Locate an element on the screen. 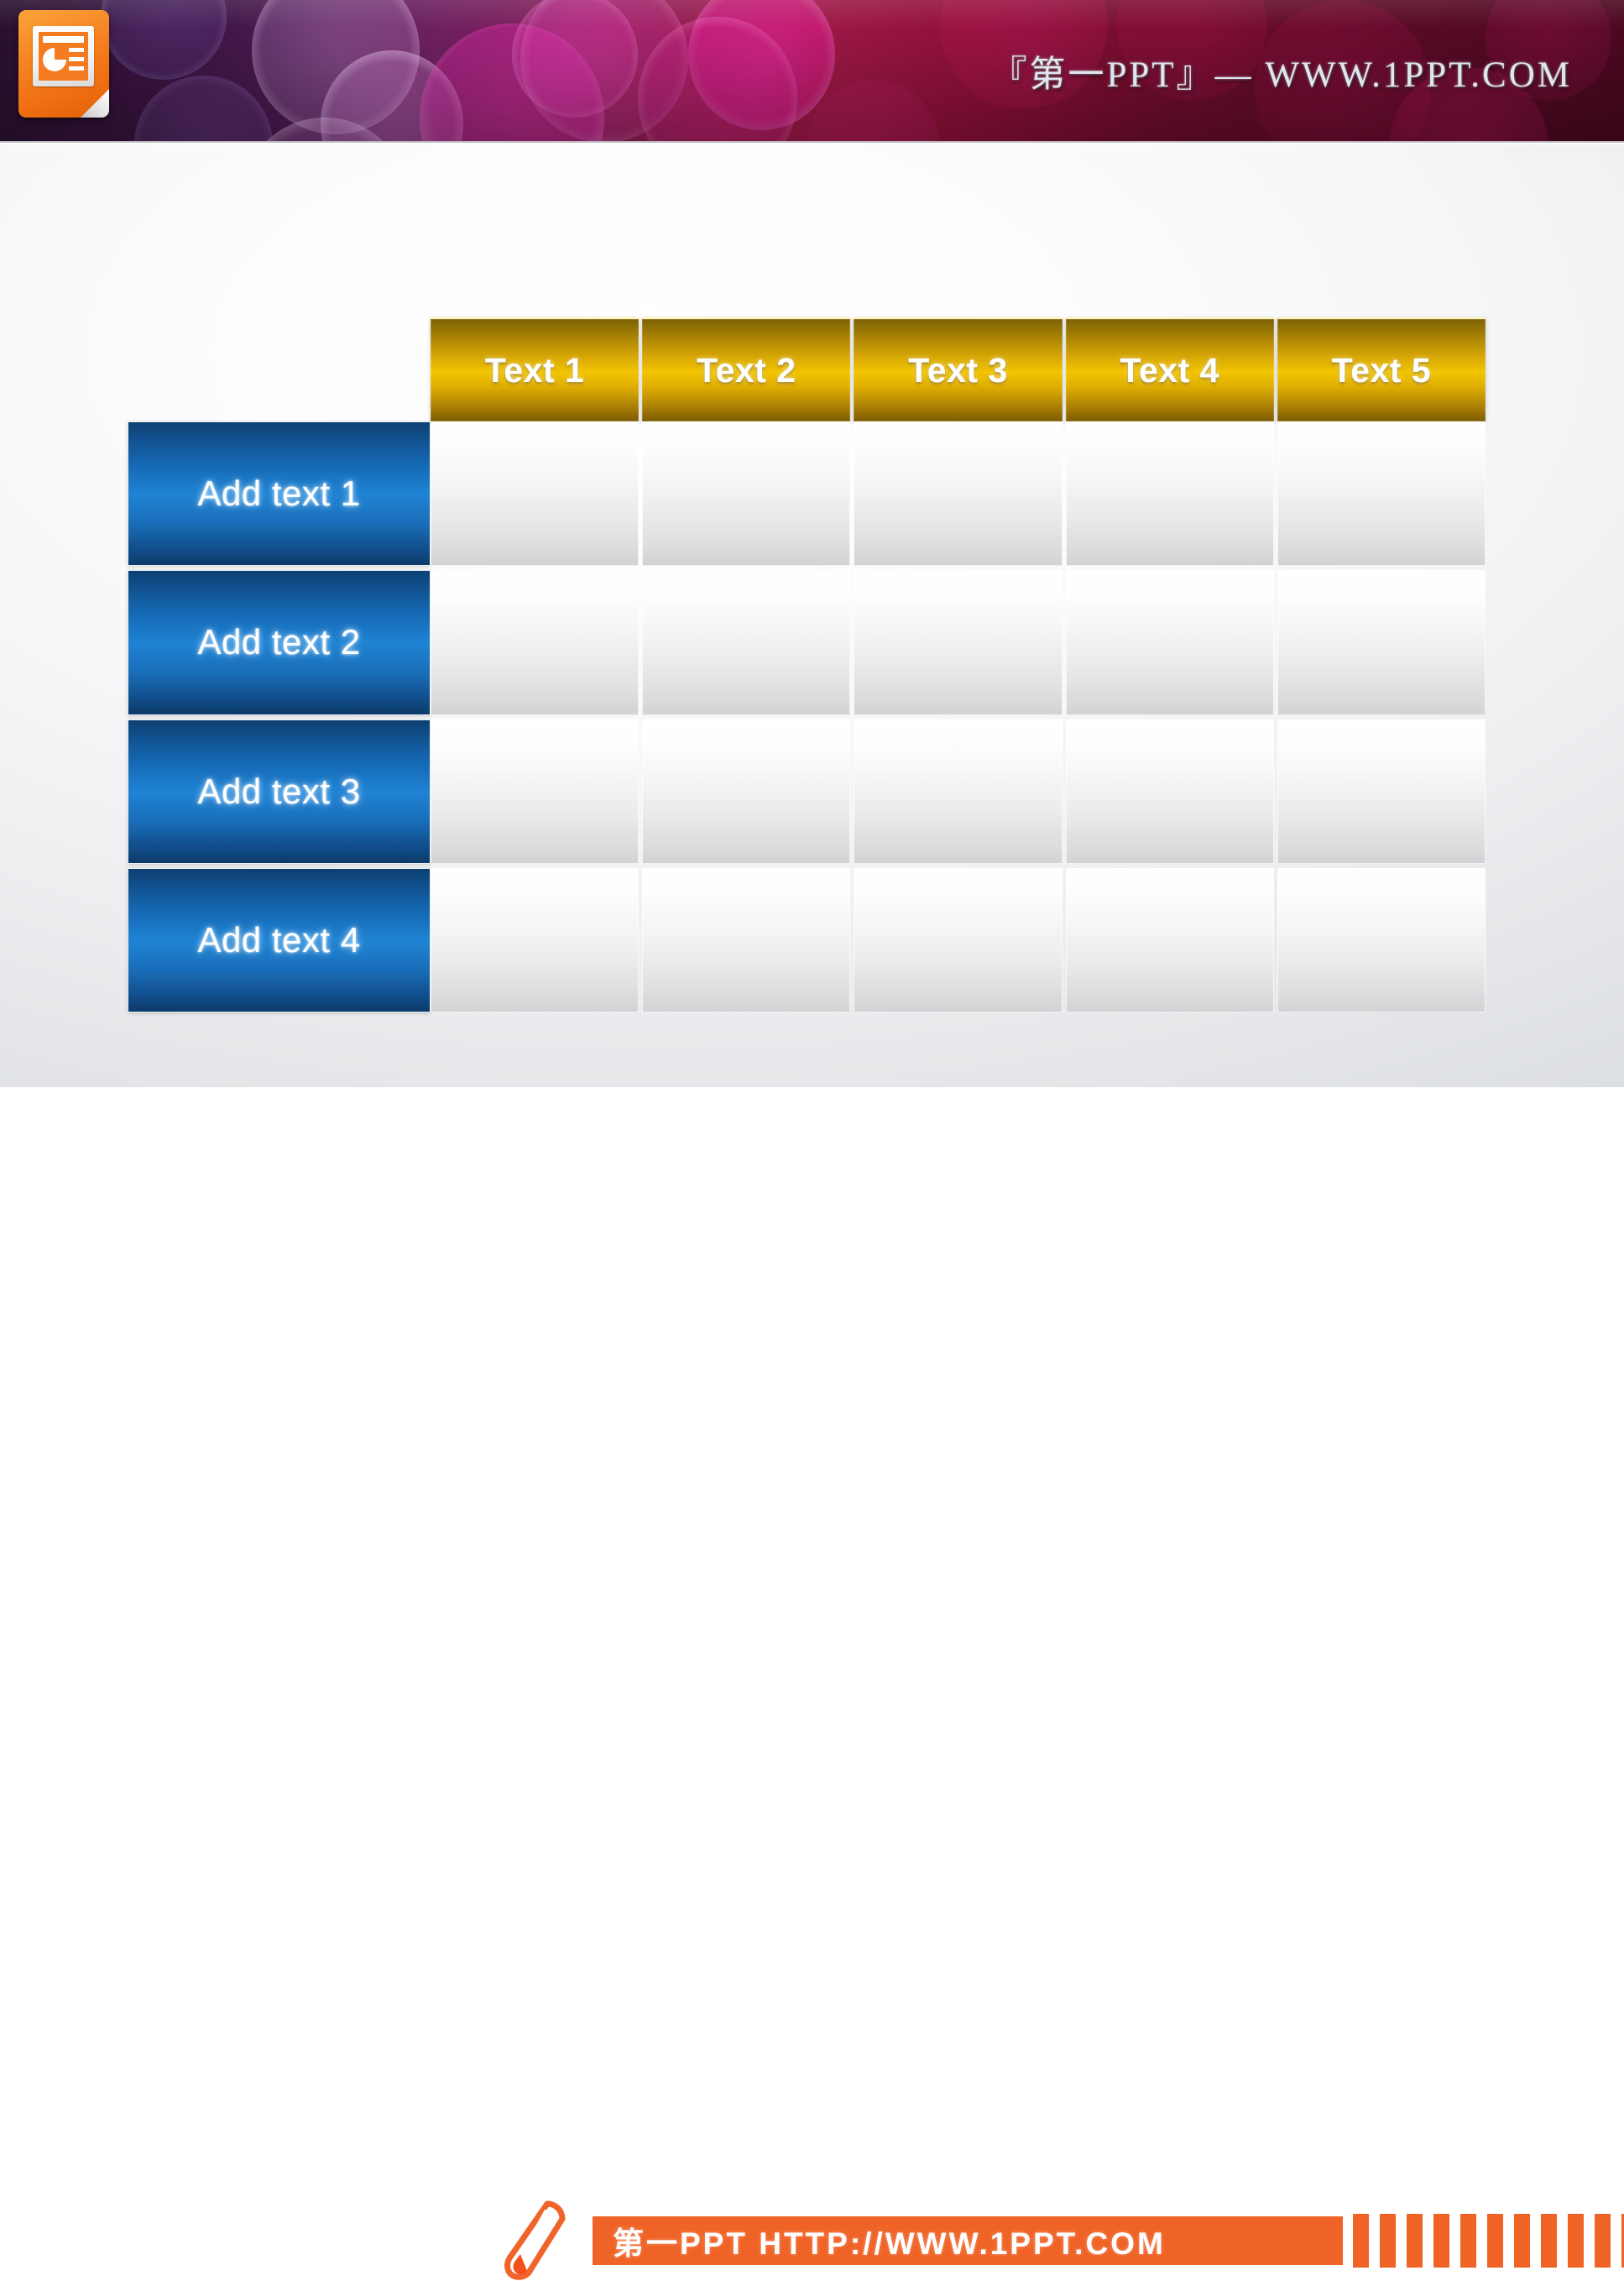  column-header-label: Text 3 is located at coordinates (958, 370).